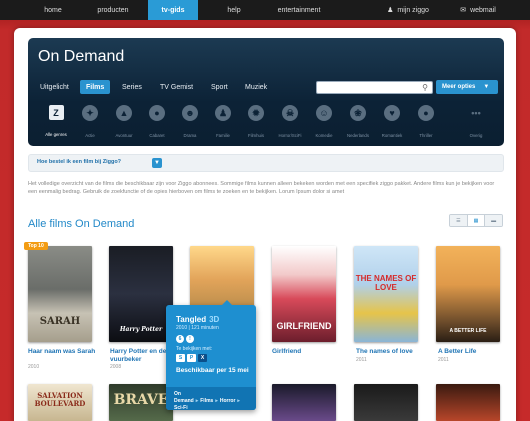 The width and height of the screenshot is (530, 421). I want to click on genre-actie: ✦ Actie, so click(90, 123).